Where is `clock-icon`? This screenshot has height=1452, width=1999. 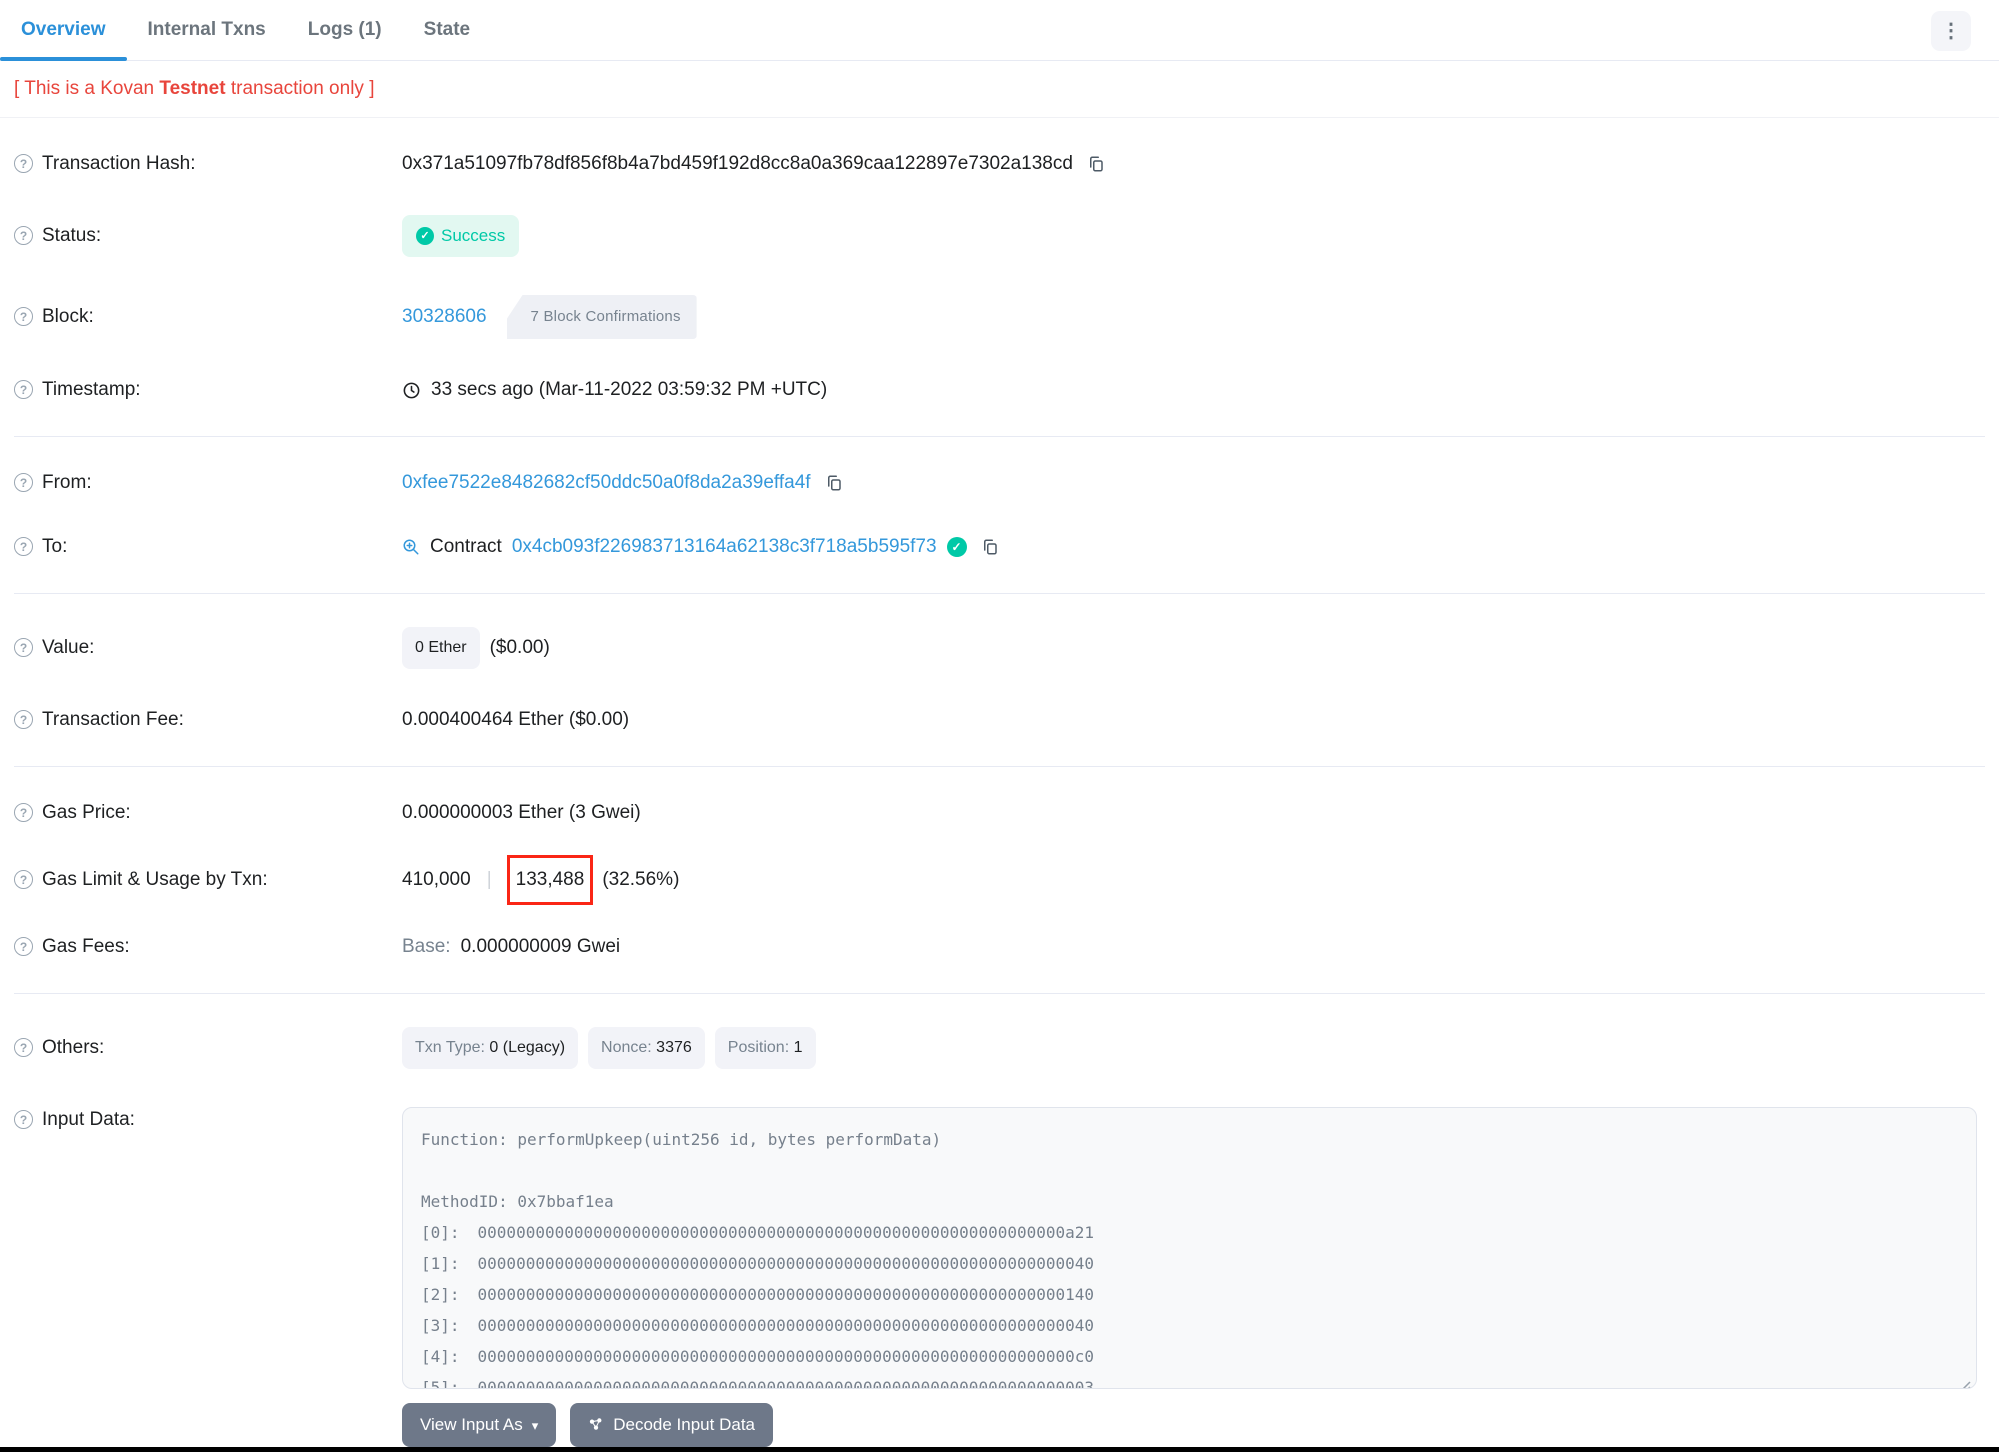 clock-icon is located at coordinates (411, 390).